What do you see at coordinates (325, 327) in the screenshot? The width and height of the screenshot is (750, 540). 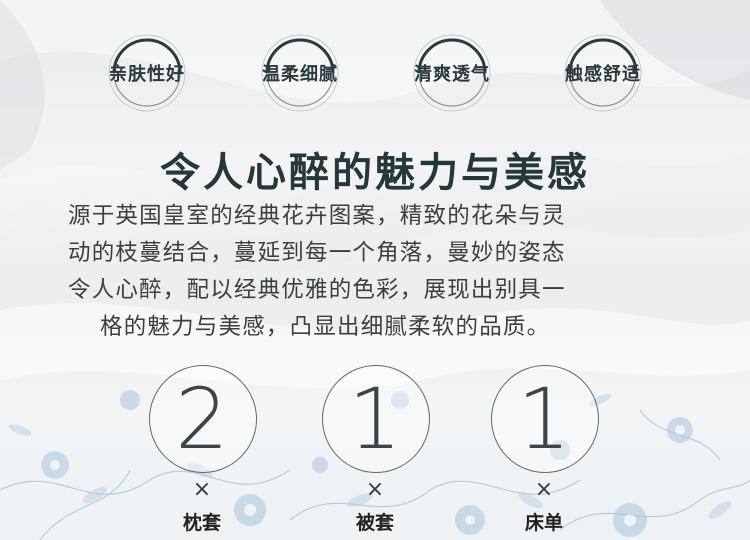 I see `paragraph-line: 格的魅力与美感，凸显出细腻柔软的品质。` at bounding box center [325, 327].